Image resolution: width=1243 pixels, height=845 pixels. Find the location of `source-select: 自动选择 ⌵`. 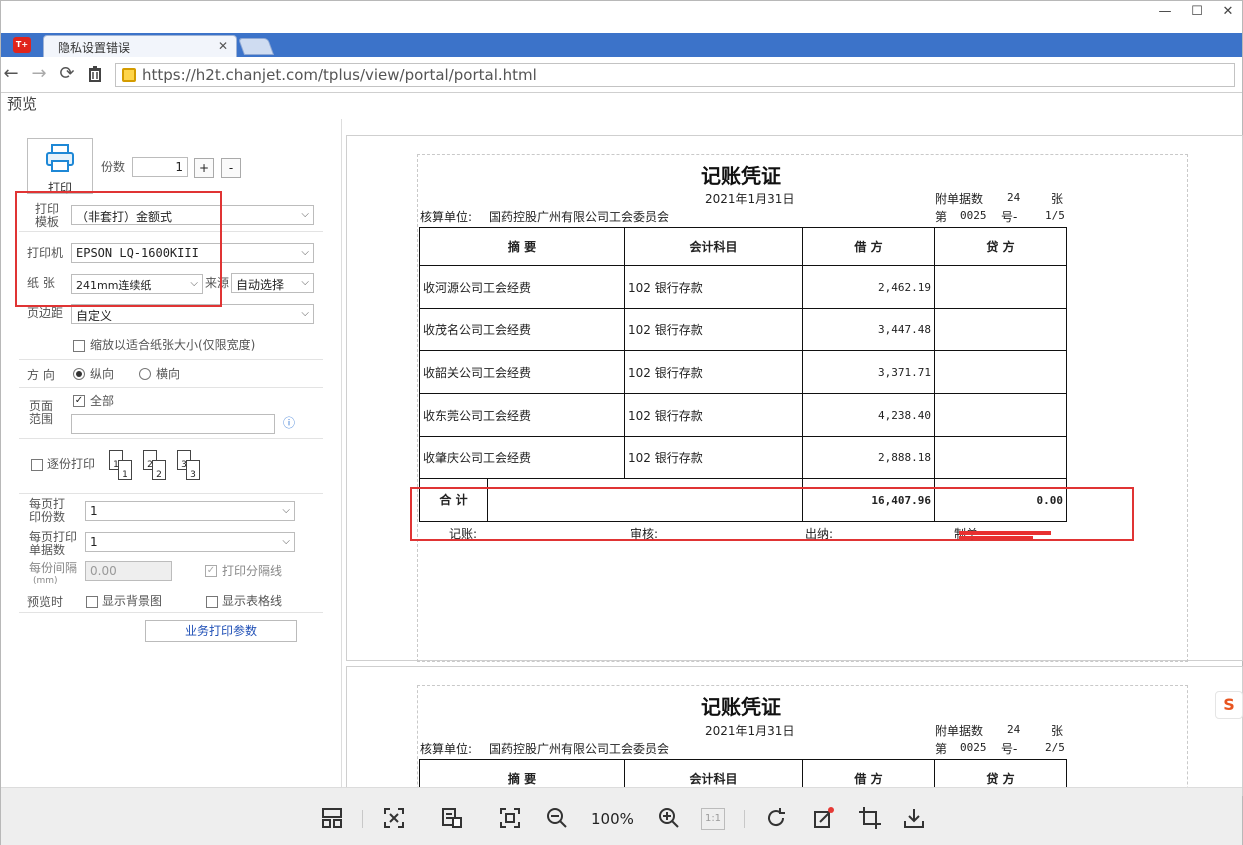

source-select: 自动选择 ⌵ is located at coordinates (272, 283).